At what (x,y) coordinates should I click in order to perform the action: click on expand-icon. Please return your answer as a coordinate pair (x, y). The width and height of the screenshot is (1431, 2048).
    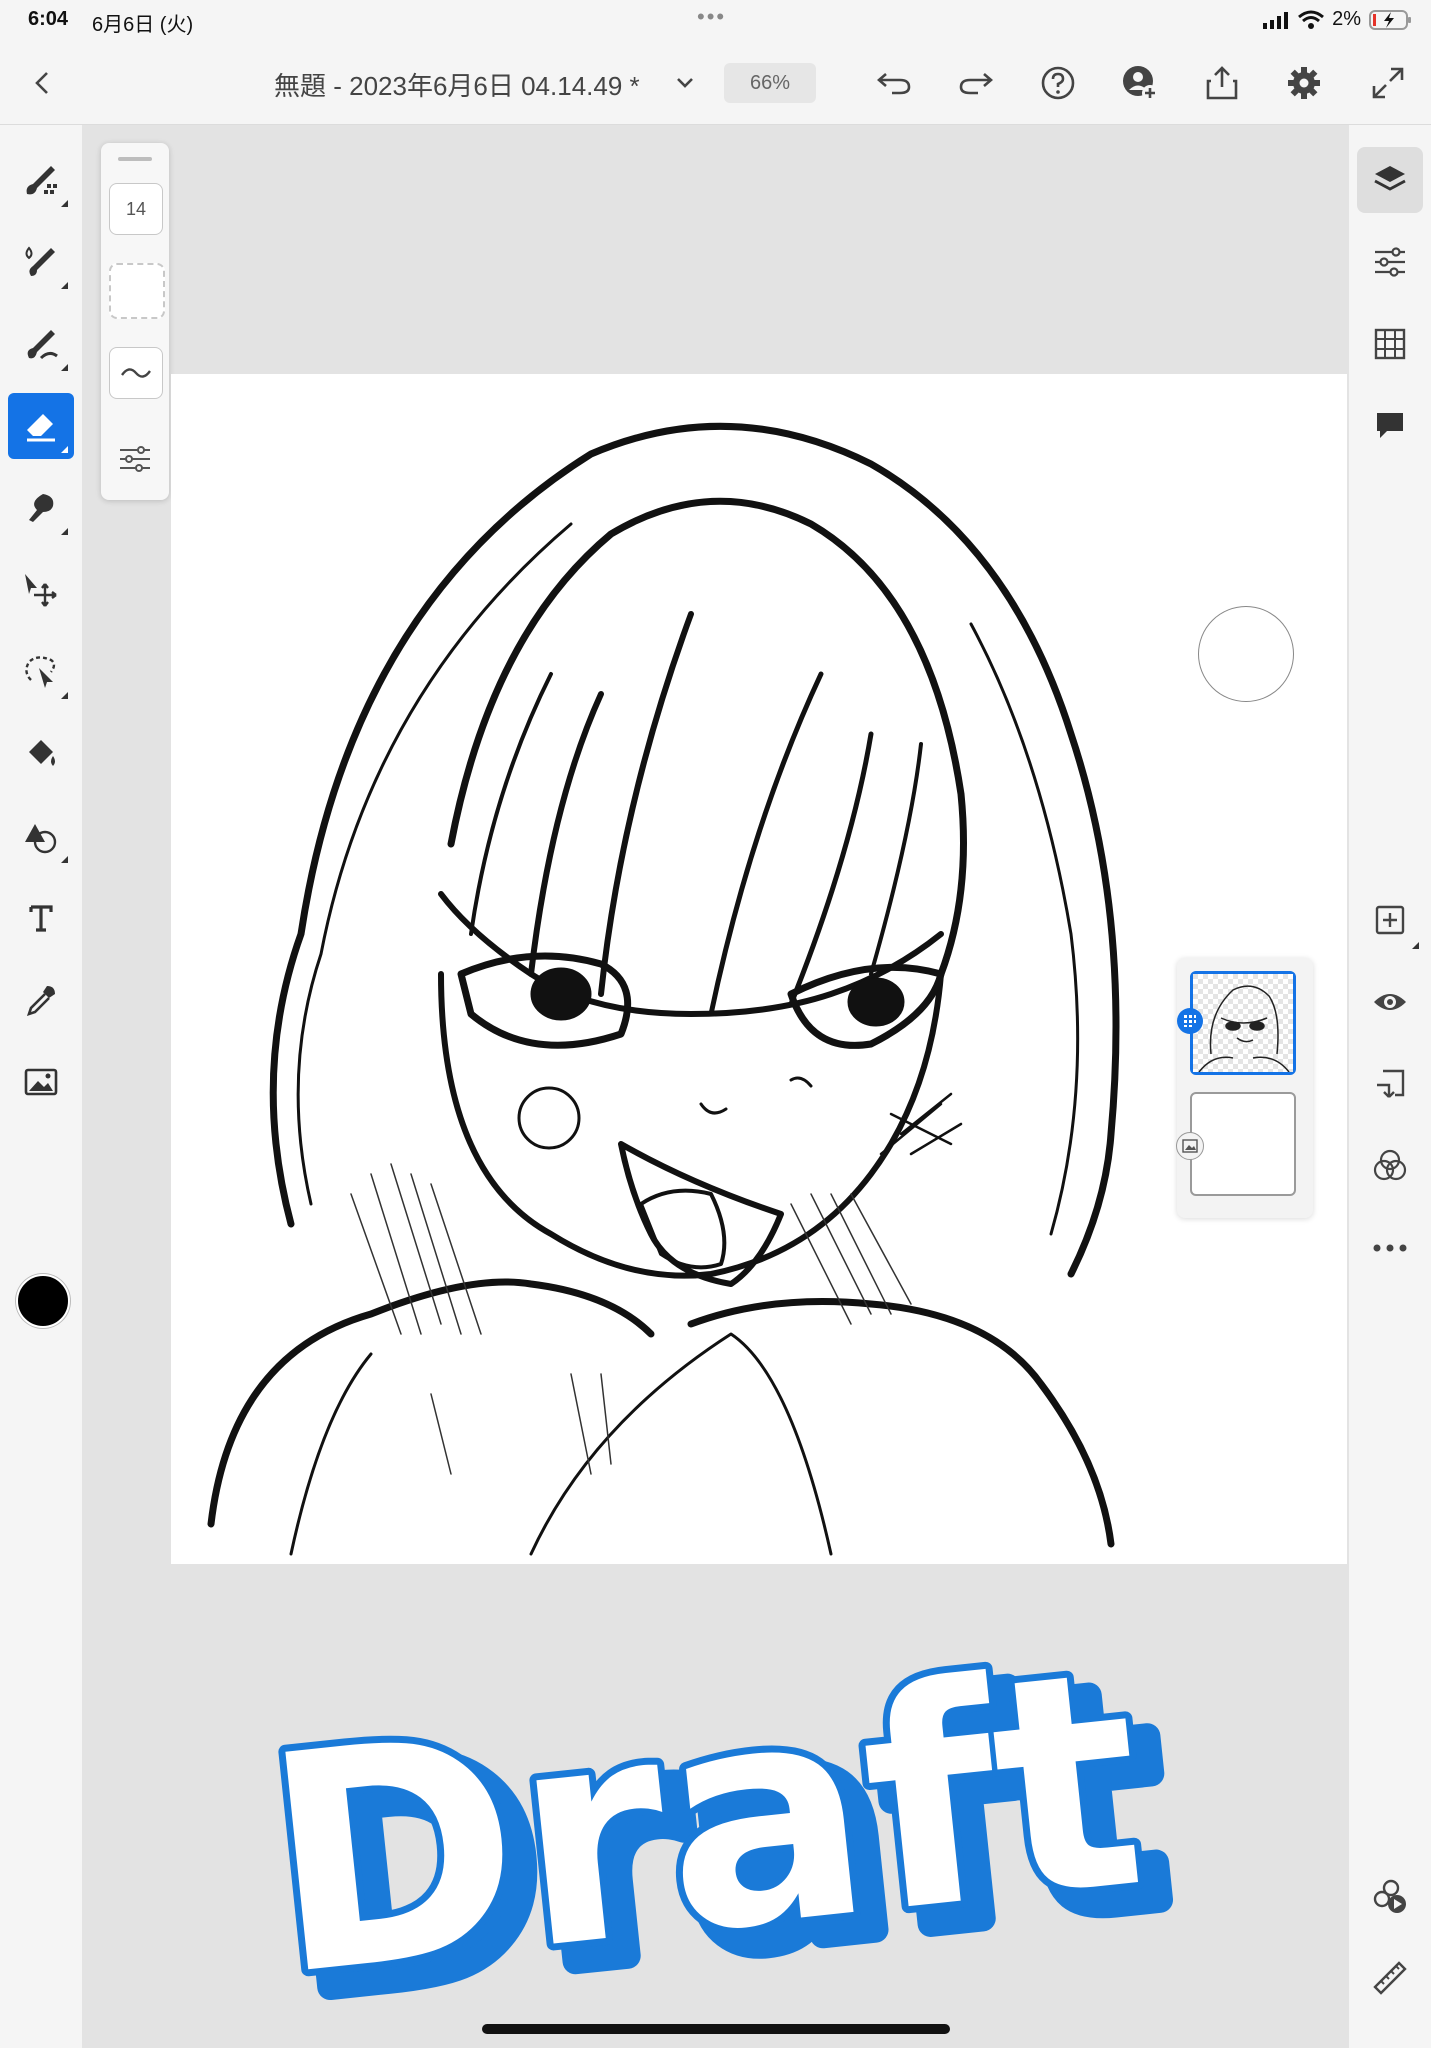
    Looking at the image, I should click on (1388, 83).